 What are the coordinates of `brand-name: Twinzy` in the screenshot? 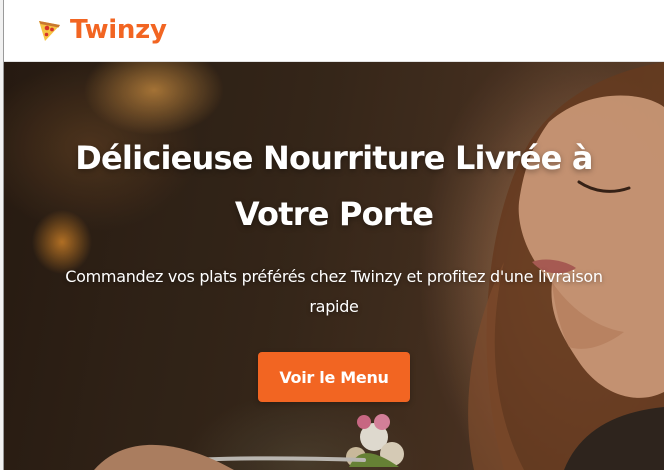 It's located at (118, 30).